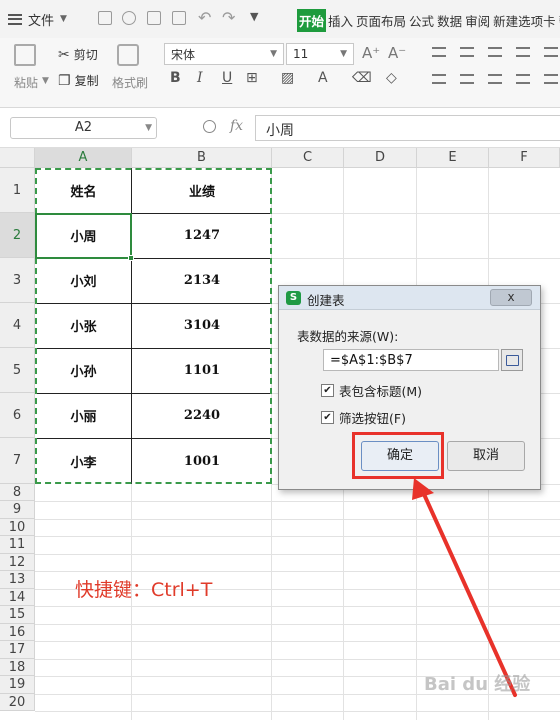  Describe the element at coordinates (17, 370) in the screenshot. I see `row-header-5: 5` at that location.